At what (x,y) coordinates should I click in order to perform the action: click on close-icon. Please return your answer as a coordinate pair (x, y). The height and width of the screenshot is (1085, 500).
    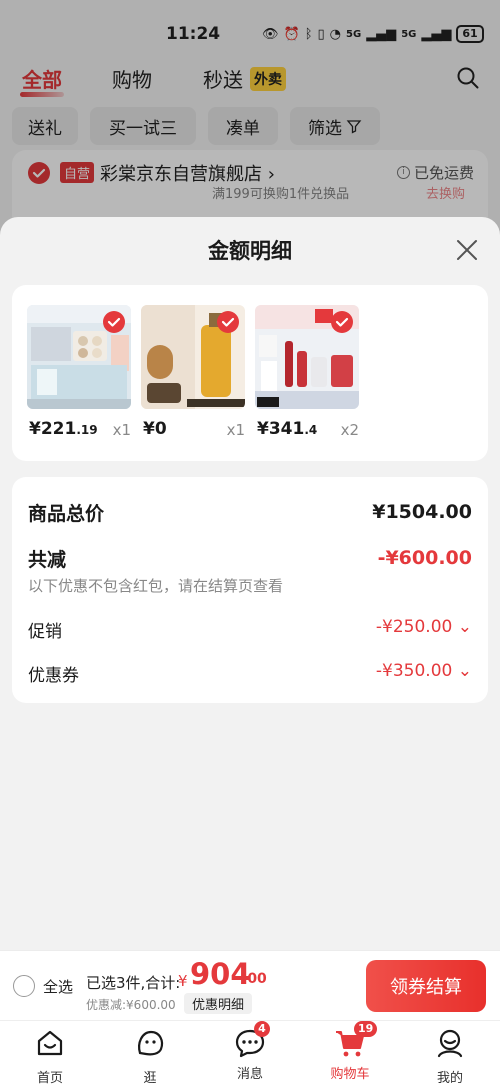
    Looking at the image, I should click on (467, 250).